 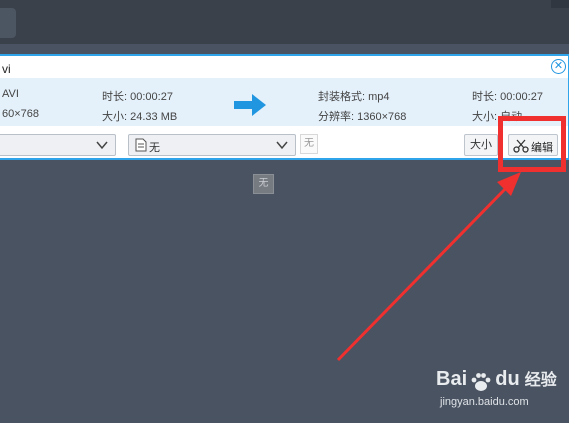 What do you see at coordinates (21, 114) in the screenshot?
I see `source-resolution: 60×768` at bounding box center [21, 114].